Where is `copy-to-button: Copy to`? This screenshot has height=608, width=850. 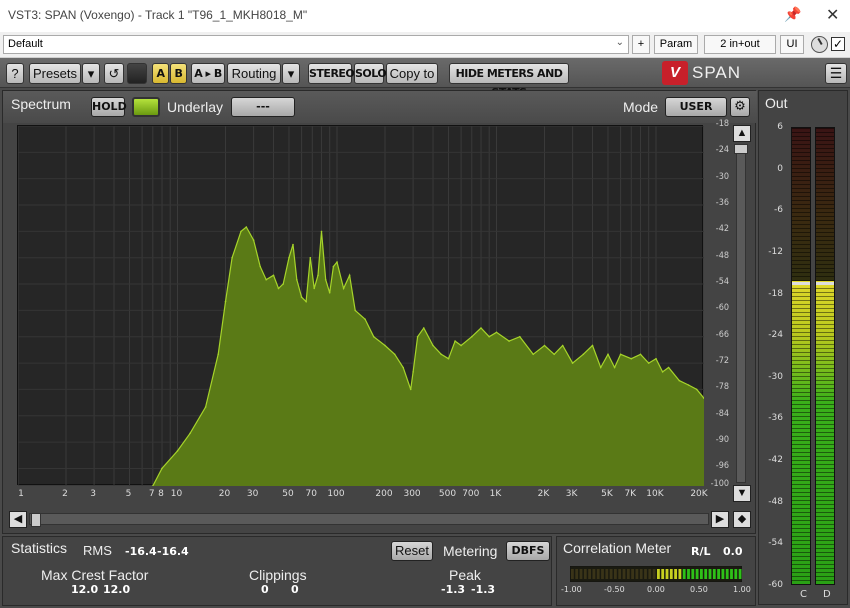
copy-to-button: Copy to is located at coordinates (412, 73).